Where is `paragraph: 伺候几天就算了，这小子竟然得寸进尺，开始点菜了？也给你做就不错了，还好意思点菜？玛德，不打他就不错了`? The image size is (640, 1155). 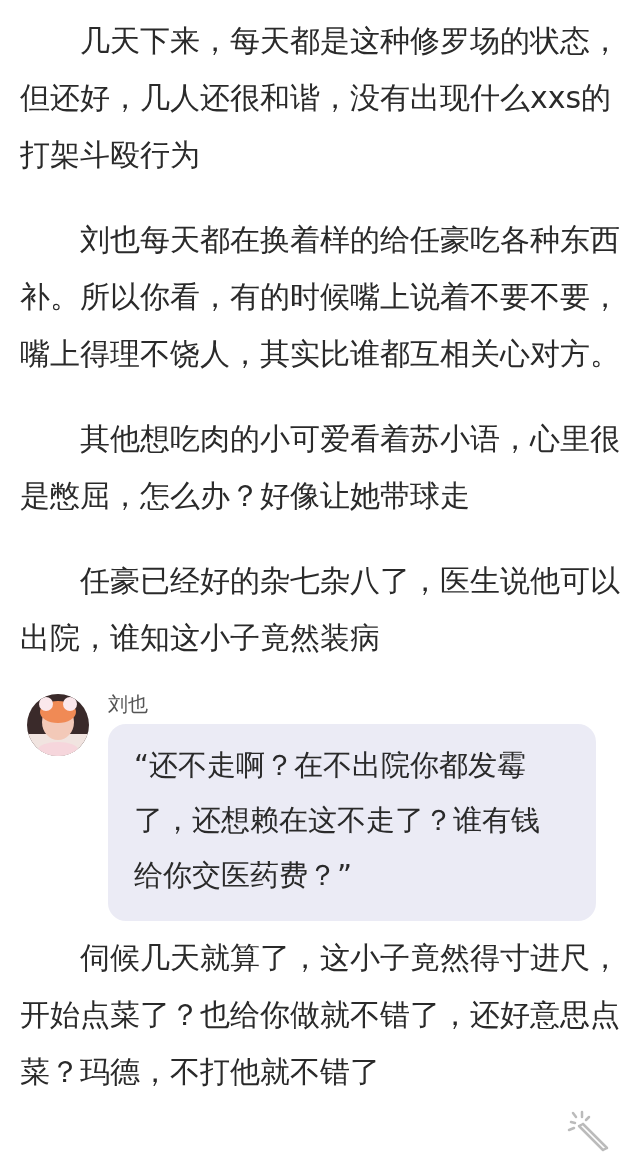 paragraph: 伺候几天就算了，这小子竟然得寸进尺，开始点菜了？也给你做就不错了，还好意思点菜？玛德，不打他就不错了 is located at coordinates (320, 1015).